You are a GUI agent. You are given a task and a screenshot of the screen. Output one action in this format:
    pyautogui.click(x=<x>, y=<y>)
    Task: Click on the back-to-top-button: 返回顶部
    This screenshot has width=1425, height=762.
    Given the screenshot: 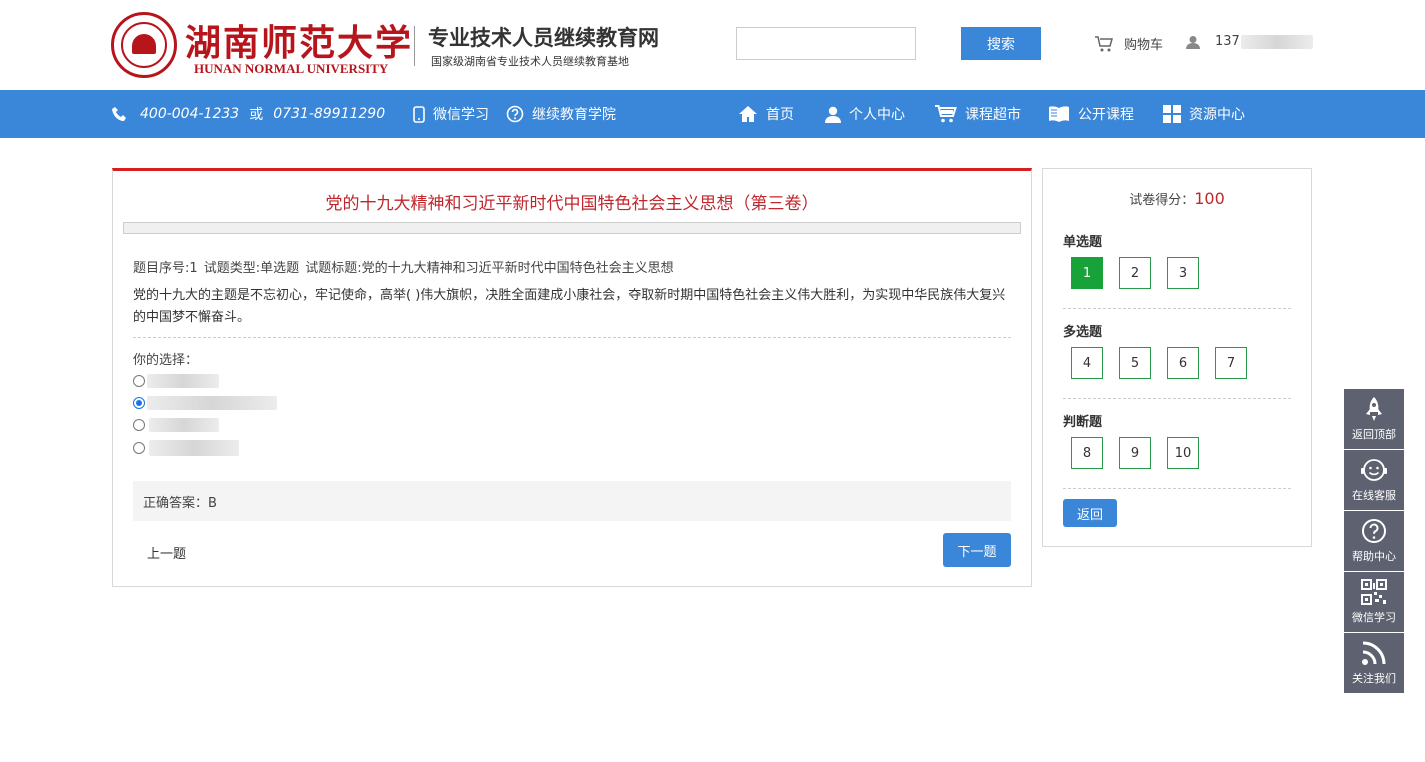 What is the action you would take?
    pyautogui.click(x=1374, y=419)
    